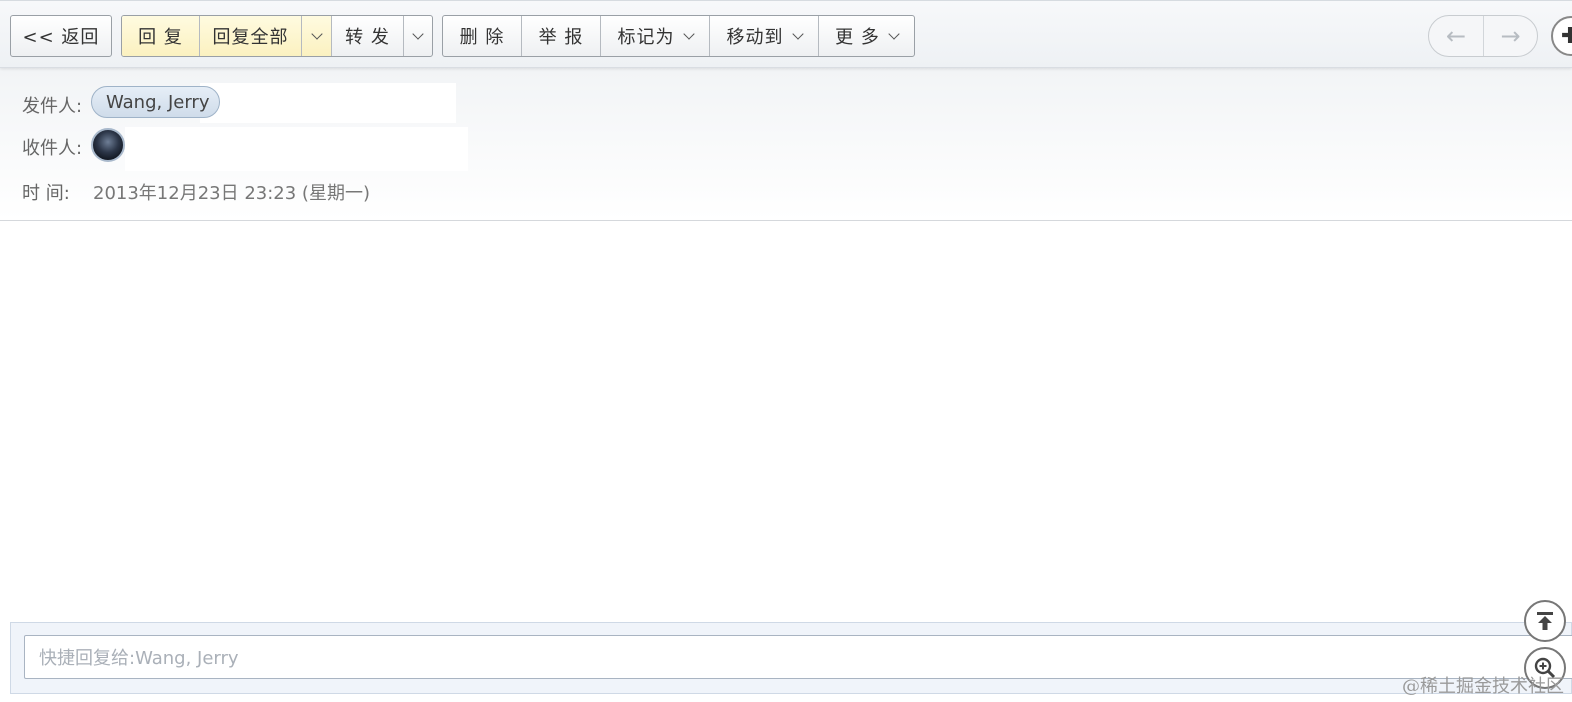 Image resolution: width=1572 pixels, height=702 pixels. I want to click on back-button: << 返回, so click(61, 36).